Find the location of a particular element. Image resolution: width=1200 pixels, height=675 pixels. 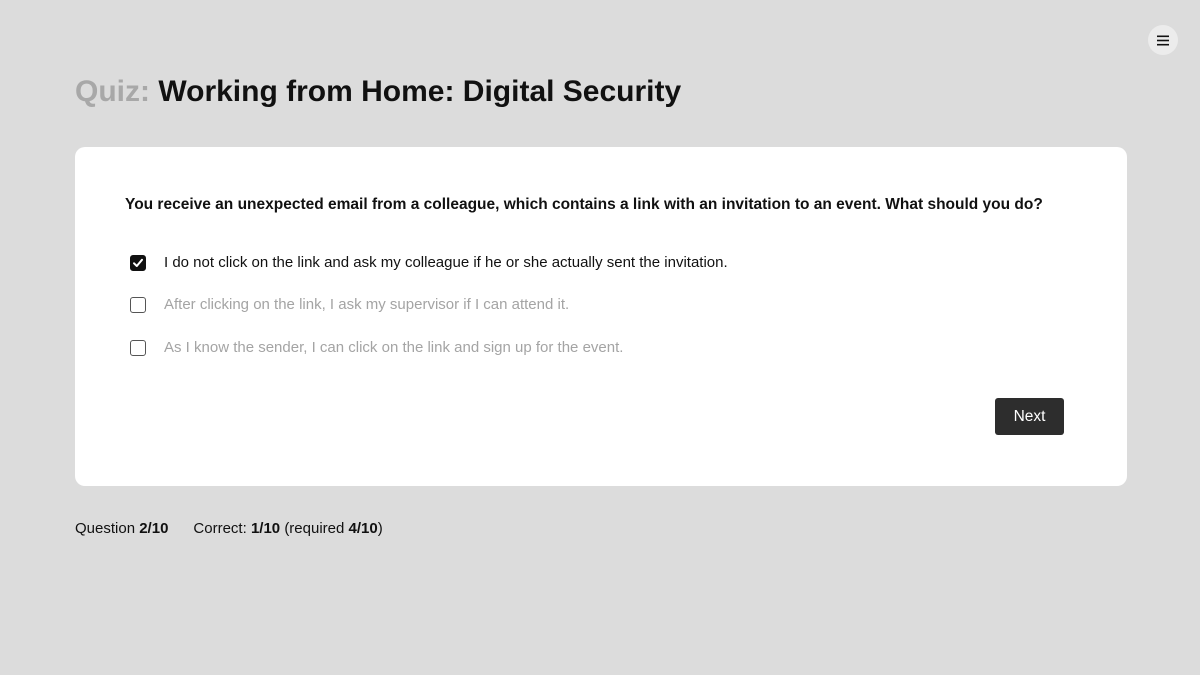

page-title-prefix: Quiz: is located at coordinates (112, 91).